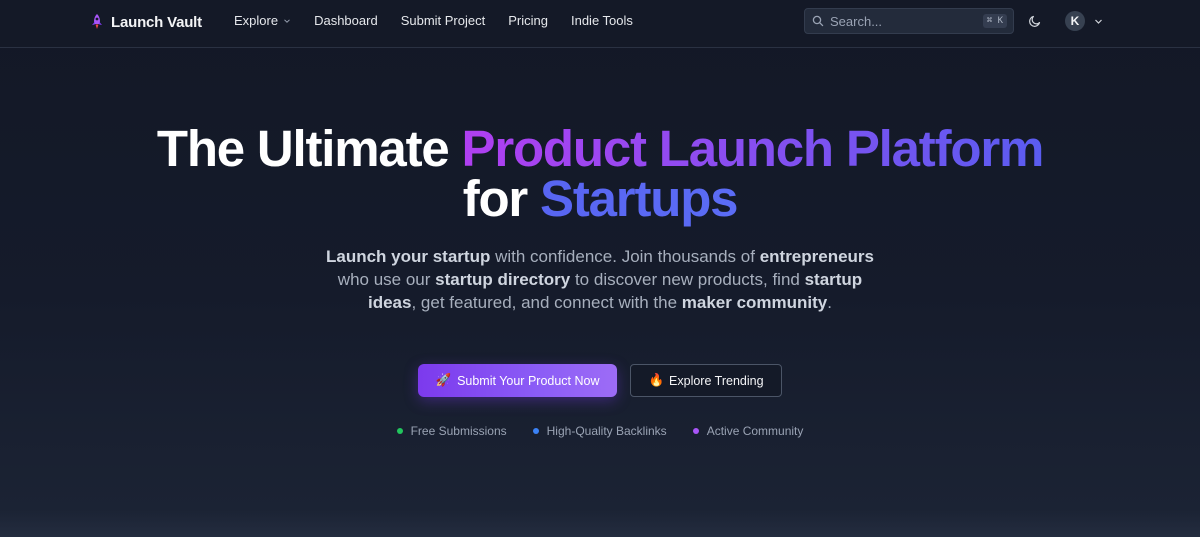  What do you see at coordinates (829, 302) in the screenshot?
I see `subtitle-text: .` at bounding box center [829, 302].